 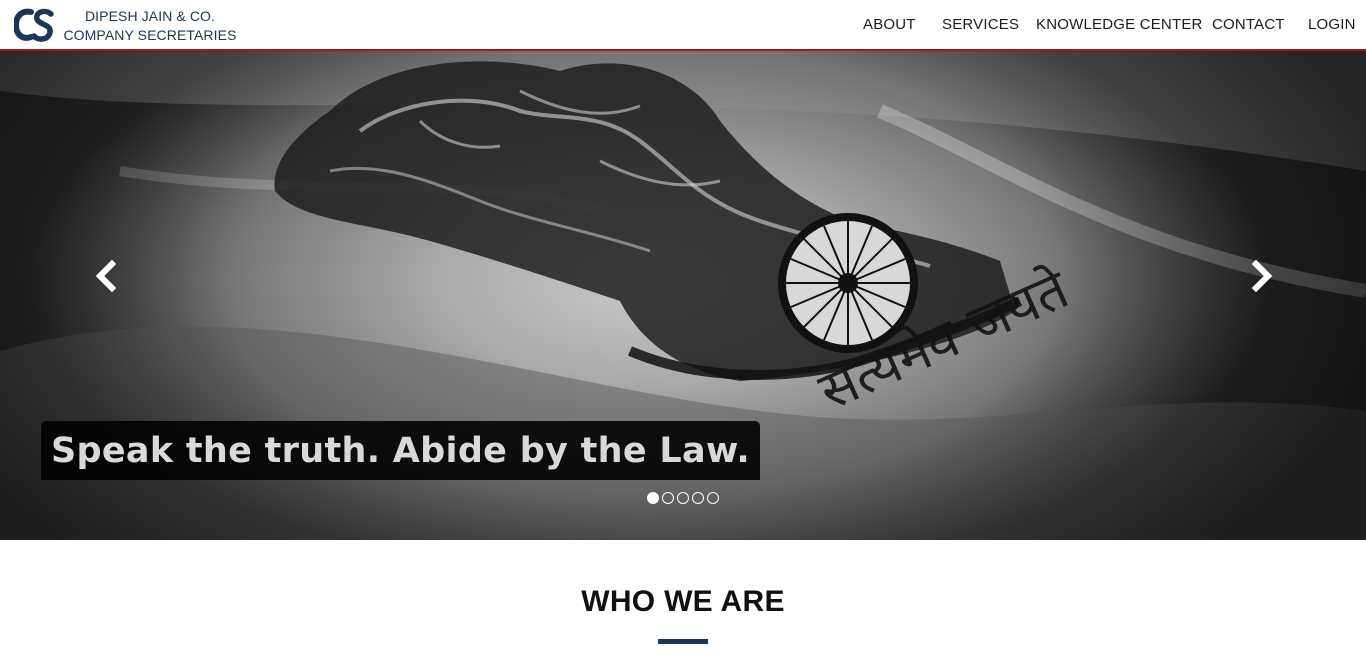 What do you see at coordinates (1332, 24) in the screenshot?
I see `nav-login: LOGIN` at bounding box center [1332, 24].